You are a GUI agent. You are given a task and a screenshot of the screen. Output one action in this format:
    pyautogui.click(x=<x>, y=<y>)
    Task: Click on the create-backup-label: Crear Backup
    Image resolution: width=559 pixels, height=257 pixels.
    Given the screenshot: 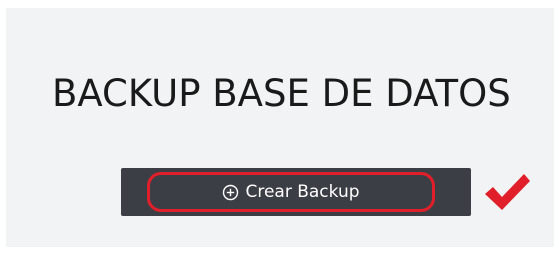 What is the action you would take?
    pyautogui.click(x=302, y=192)
    